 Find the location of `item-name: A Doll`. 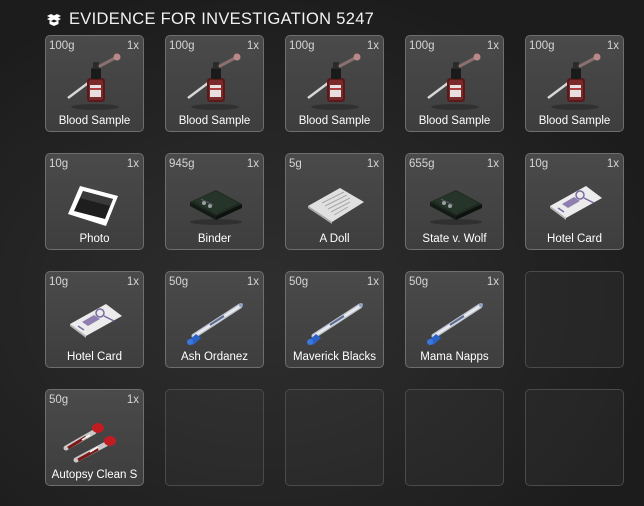

item-name: A Doll is located at coordinates (334, 239).